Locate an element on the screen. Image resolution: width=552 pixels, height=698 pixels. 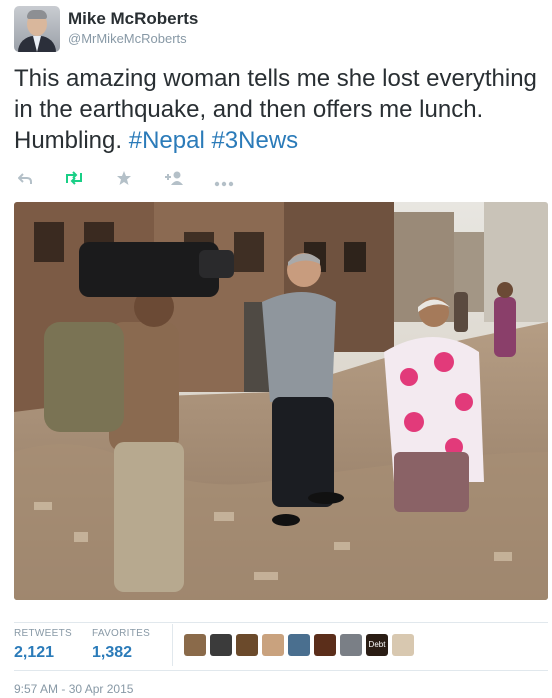
retweet-icon is located at coordinates (74, 180).